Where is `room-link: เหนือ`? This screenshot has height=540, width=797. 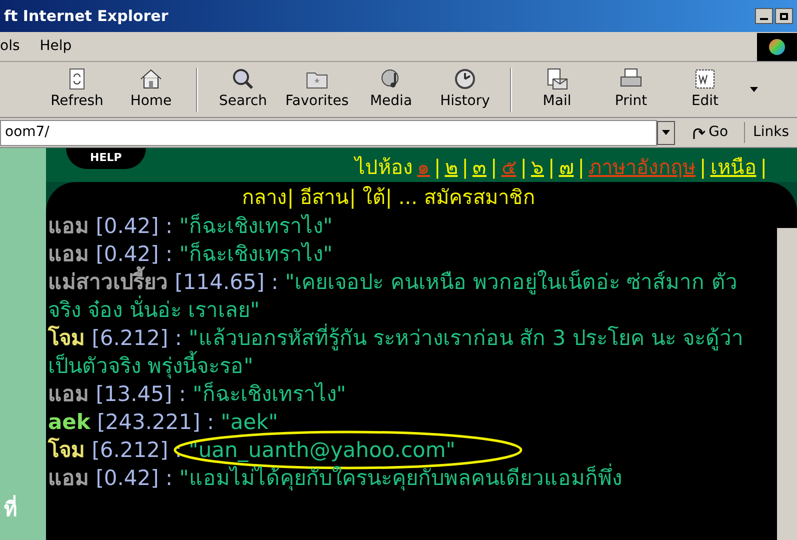 room-link: เหนือ is located at coordinates (733, 167).